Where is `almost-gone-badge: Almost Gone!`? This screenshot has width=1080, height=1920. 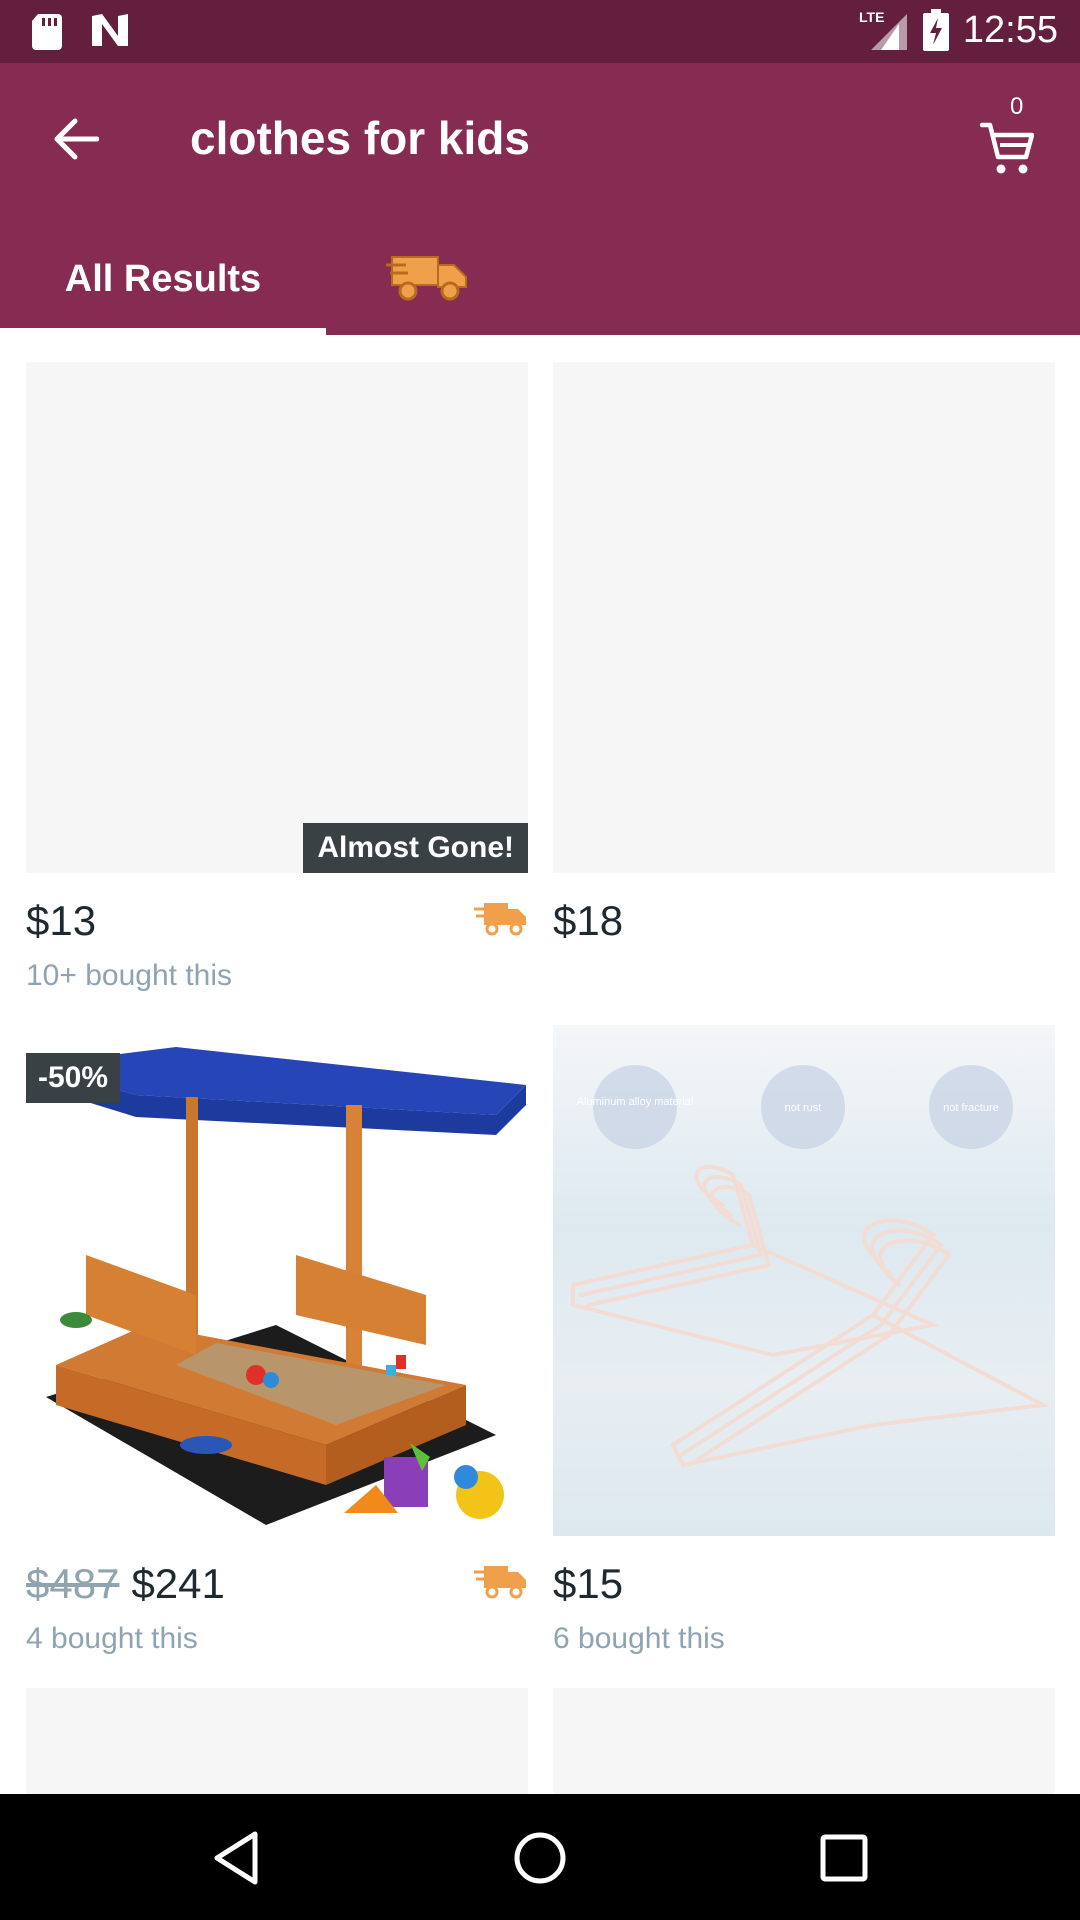 almost-gone-badge: Almost Gone! is located at coordinates (415, 848).